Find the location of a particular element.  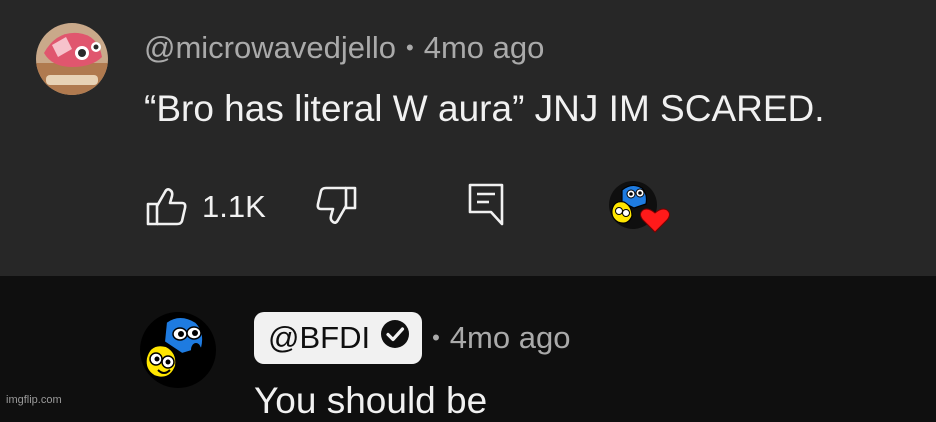

reply-meta: @BFDI • 4mo ago is located at coordinates (412, 338).